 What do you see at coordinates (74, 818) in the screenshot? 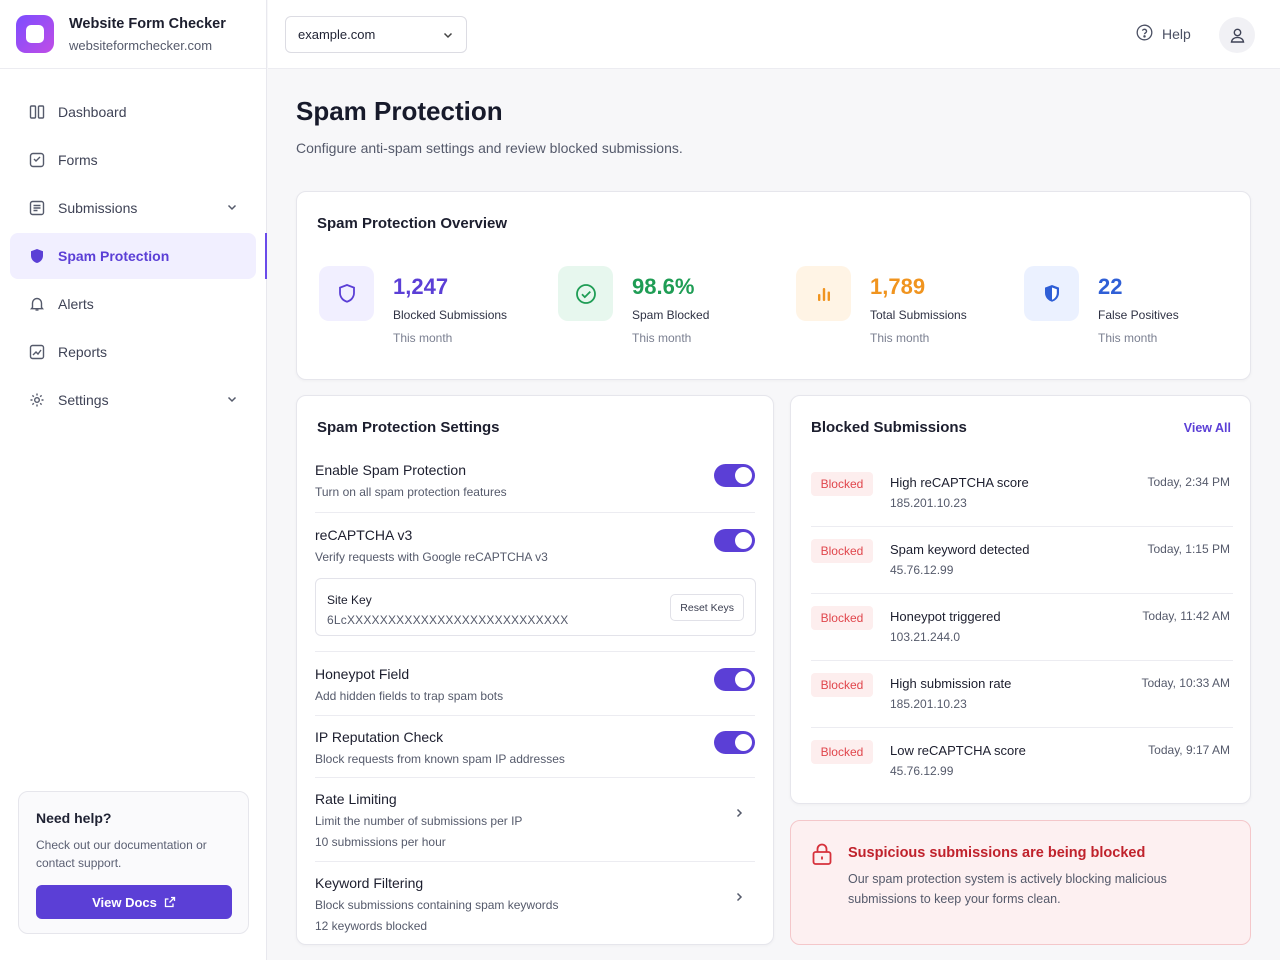
I see `help-title: Need help?` at bounding box center [74, 818].